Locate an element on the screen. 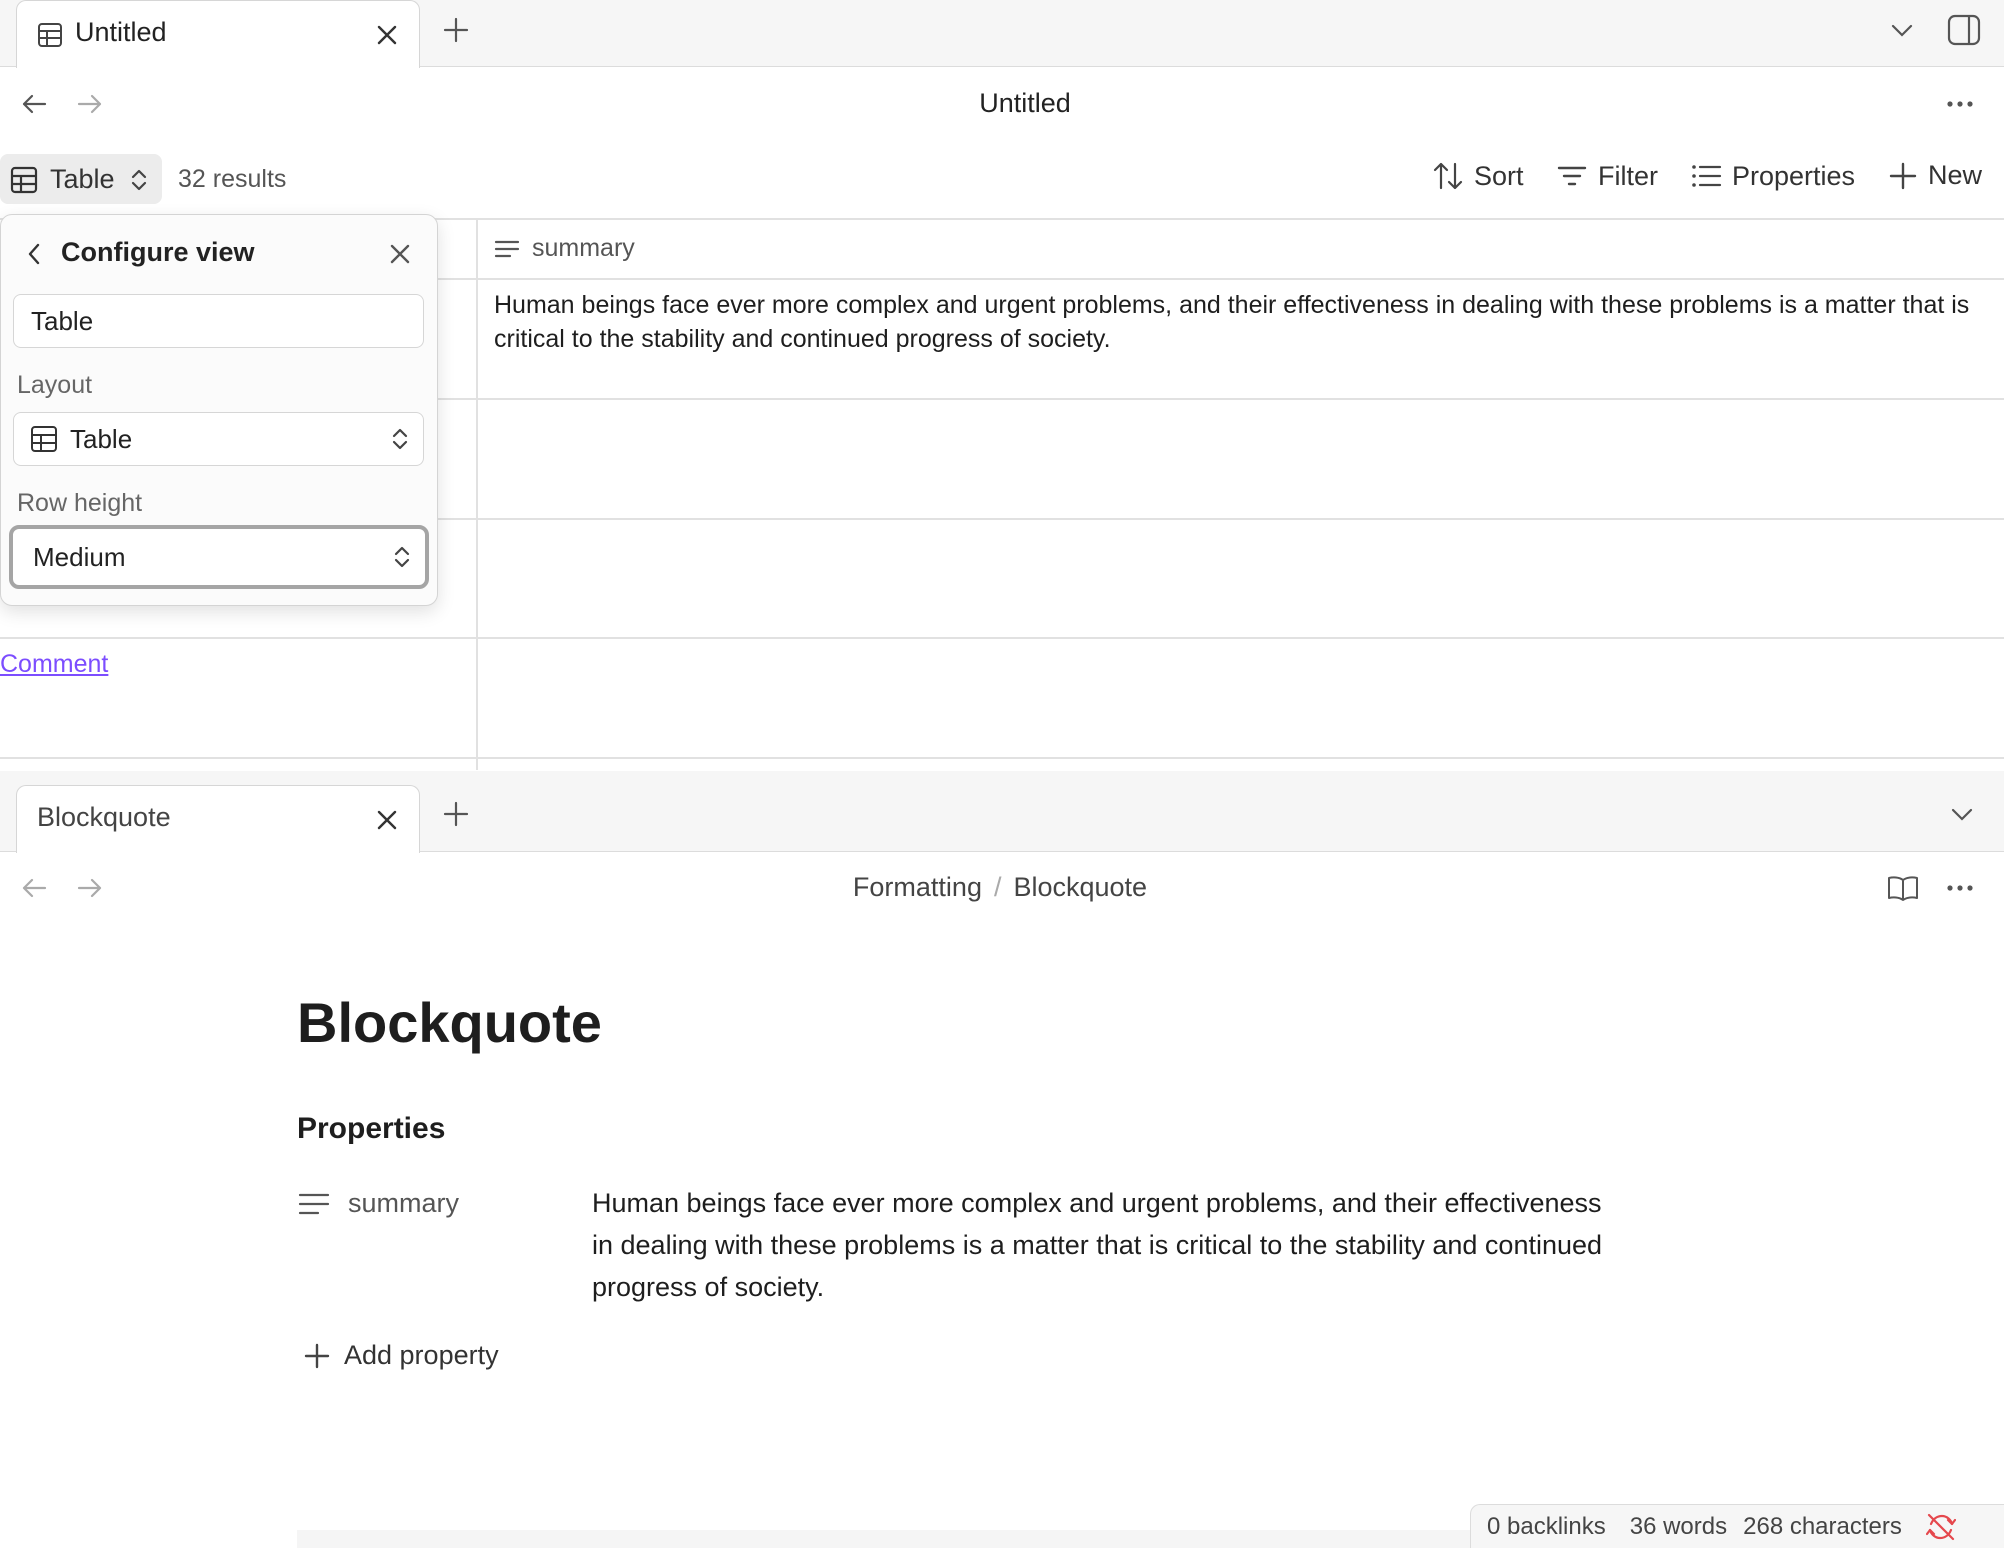 The image size is (2004, 1548). view-switcher-button: Table is located at coordinates (81, 179).